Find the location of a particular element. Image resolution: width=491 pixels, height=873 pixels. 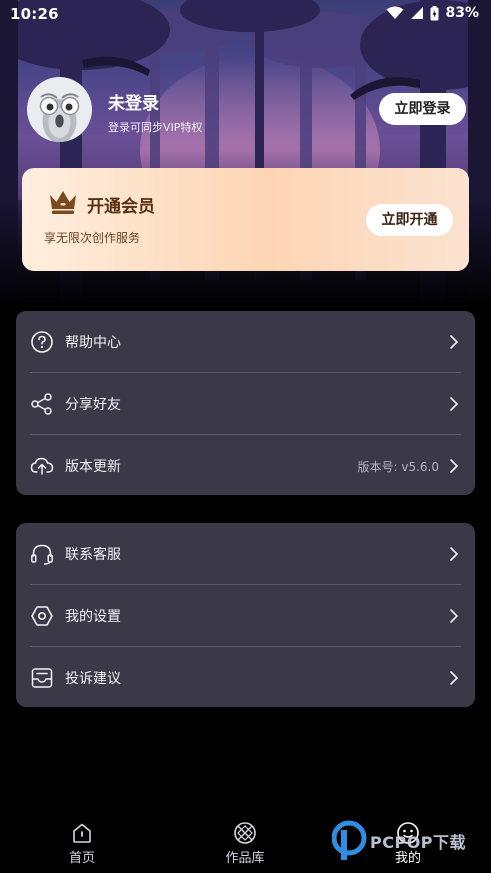

vip-open-button: 立即开通 is located at coordinates (409, 220).